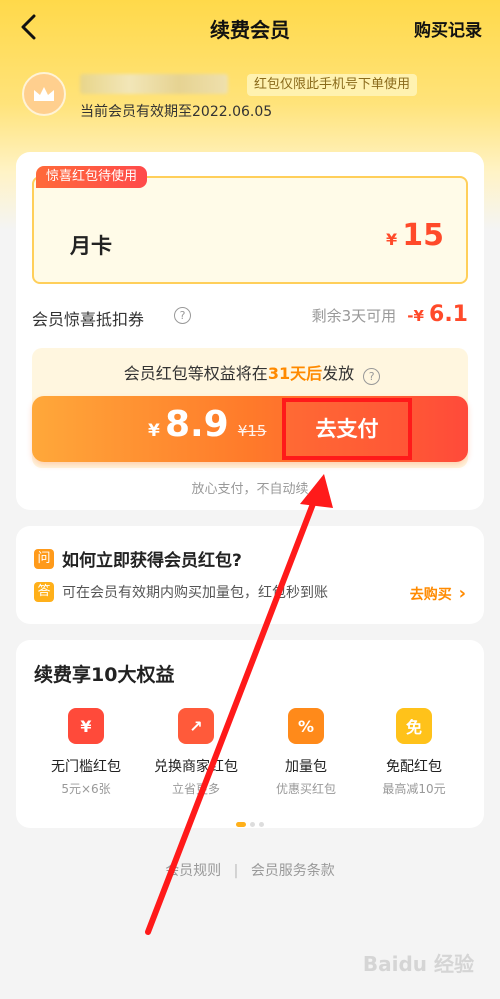  I want to click on coupon-remaining: 剩余3天可用, so click(354, 316).